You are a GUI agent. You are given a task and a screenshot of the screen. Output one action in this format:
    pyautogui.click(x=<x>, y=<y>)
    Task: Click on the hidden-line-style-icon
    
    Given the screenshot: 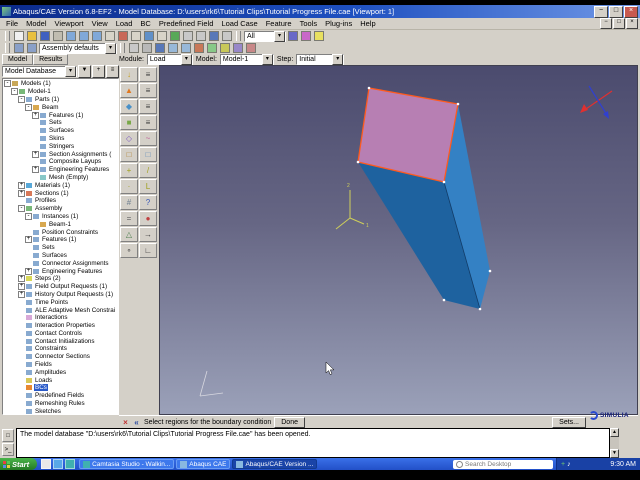 What is the action you would take?
    pyautogui.click(x=147, y=48)
    